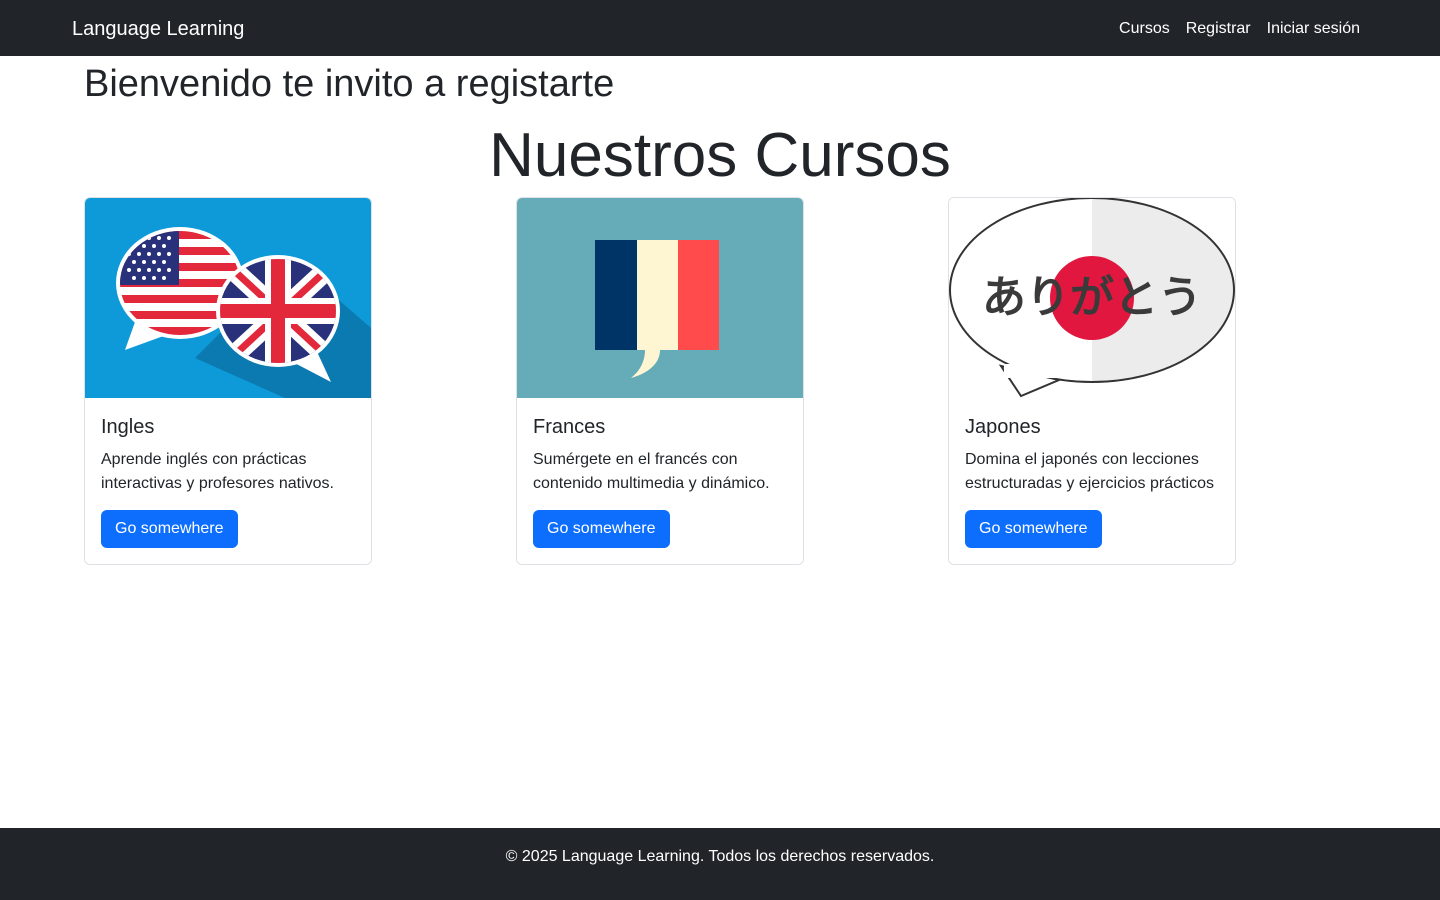 This screenshot has width=1440, height=900. Describe the element at coordinates (1003, 427) in the screenshot. I see `card-title: Japones` at that location.